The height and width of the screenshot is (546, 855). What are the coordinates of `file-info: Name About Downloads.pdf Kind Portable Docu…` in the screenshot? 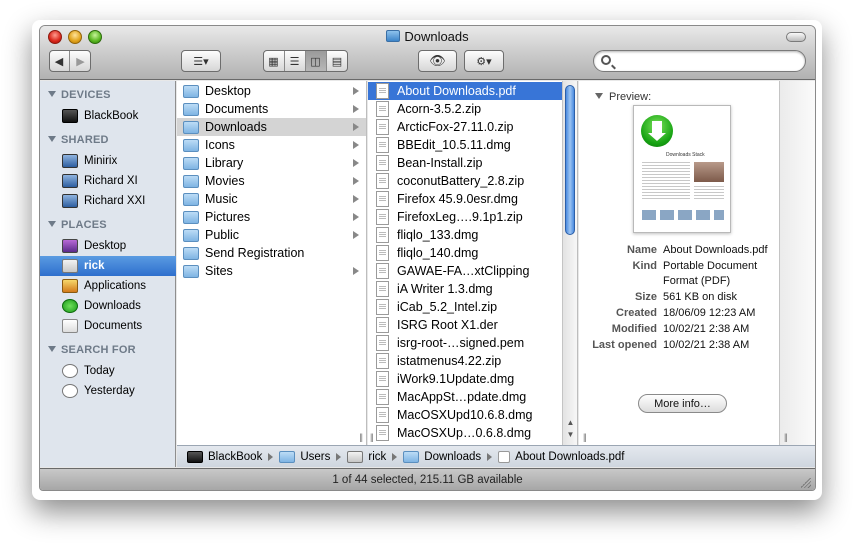 It's located at (684, 298).